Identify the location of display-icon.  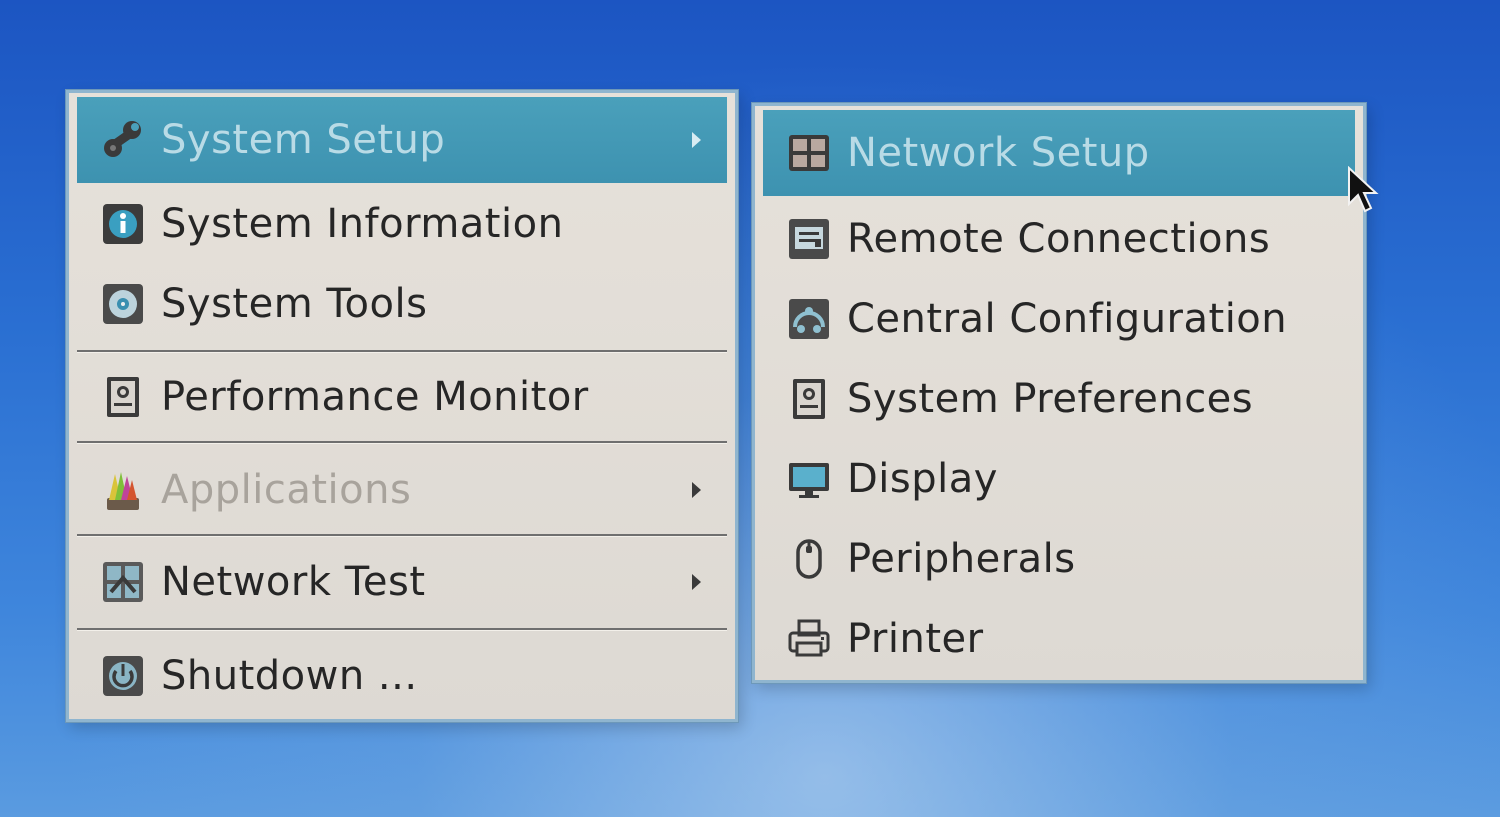
(809, 479).